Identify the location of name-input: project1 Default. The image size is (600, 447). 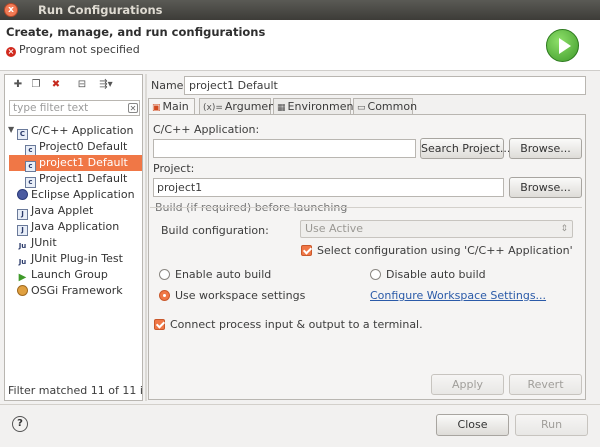
(385, 85).